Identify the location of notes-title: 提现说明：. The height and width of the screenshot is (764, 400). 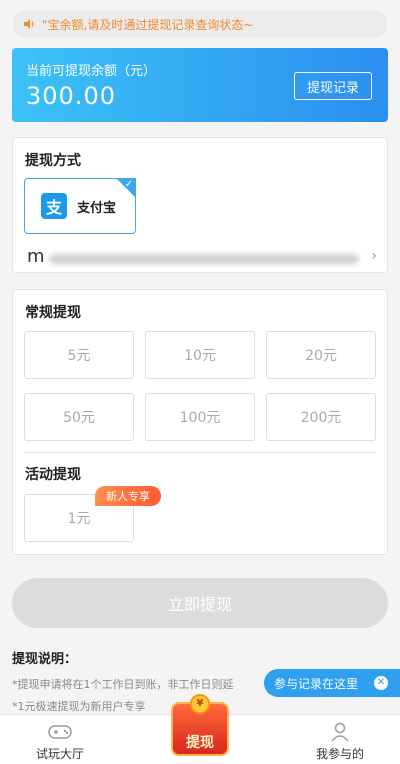
(45, 659).